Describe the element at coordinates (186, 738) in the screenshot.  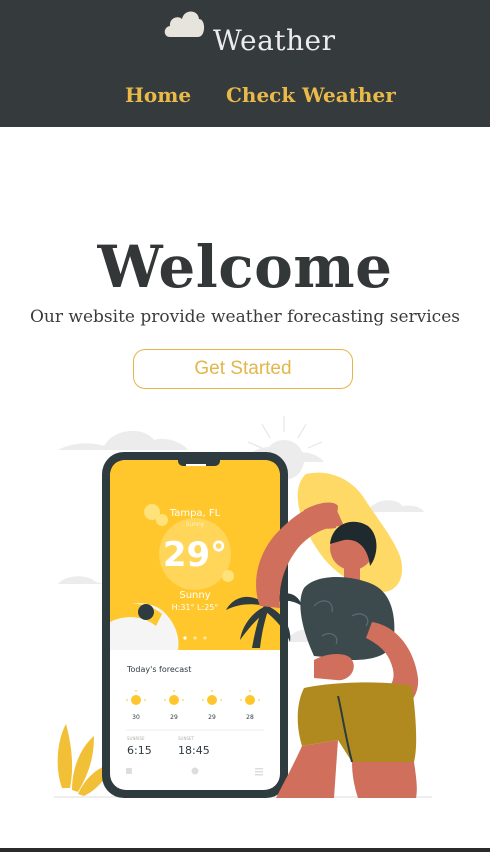
I see `sunset-label: SUNSET` at that location.